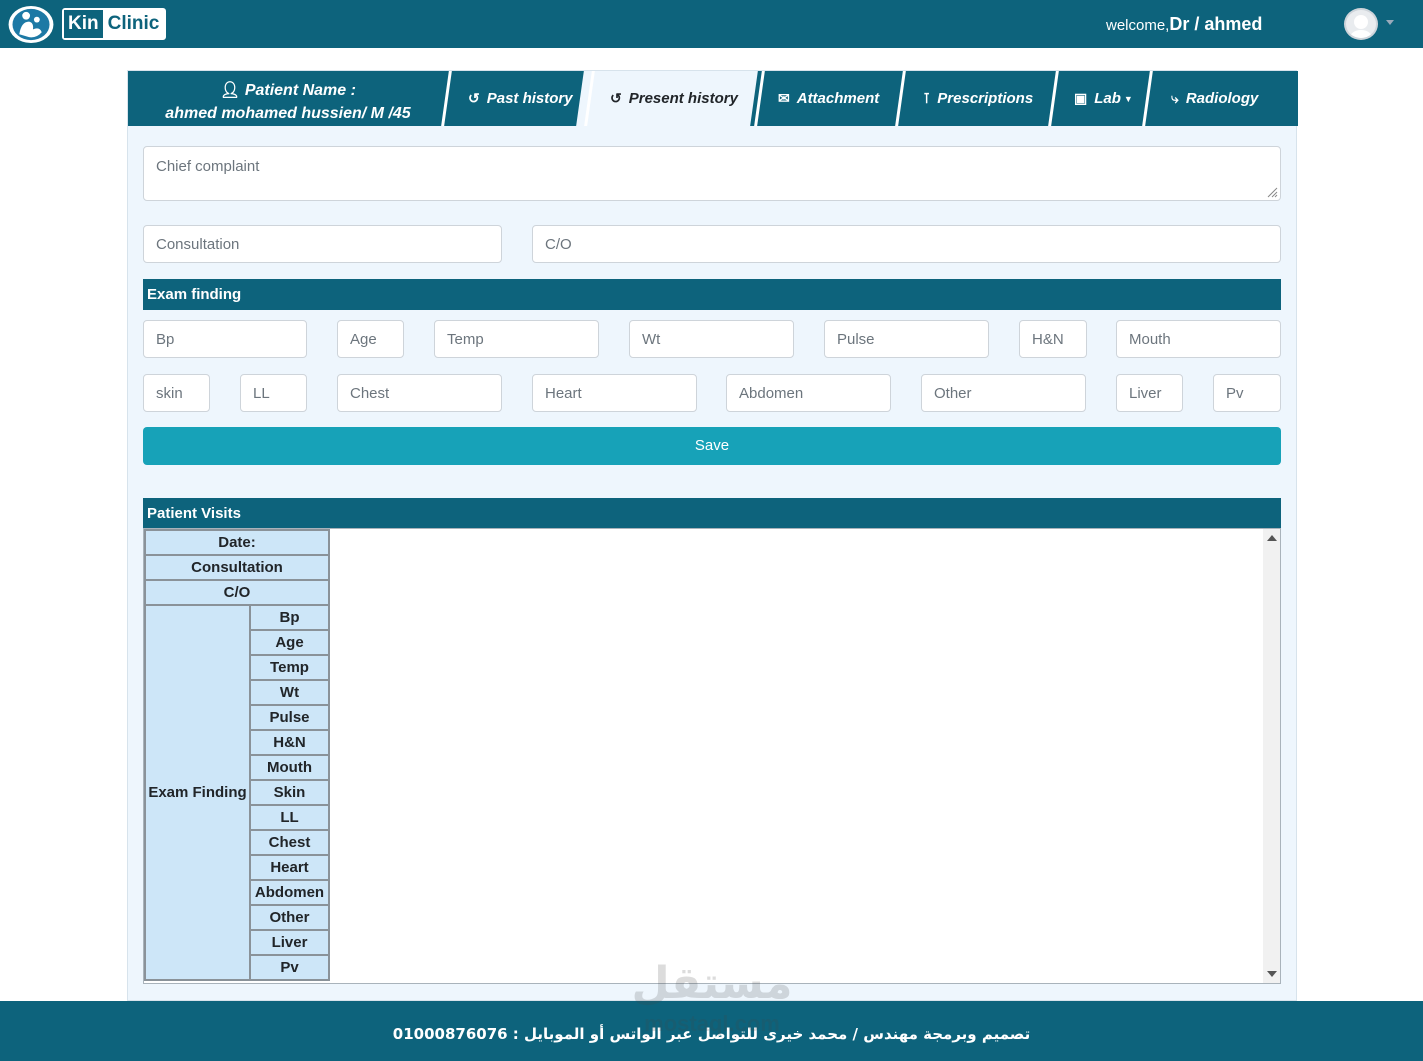  Describe the element at coordinates (225, 339) in the screenshot. I see `bp-input: Bp` at that location.